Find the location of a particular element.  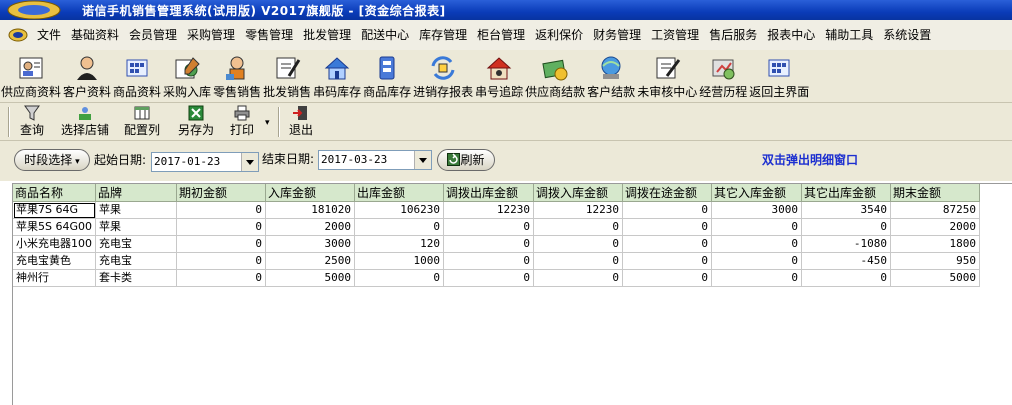

menu-reports: 报表中心 is located at coordinates (791, 35).